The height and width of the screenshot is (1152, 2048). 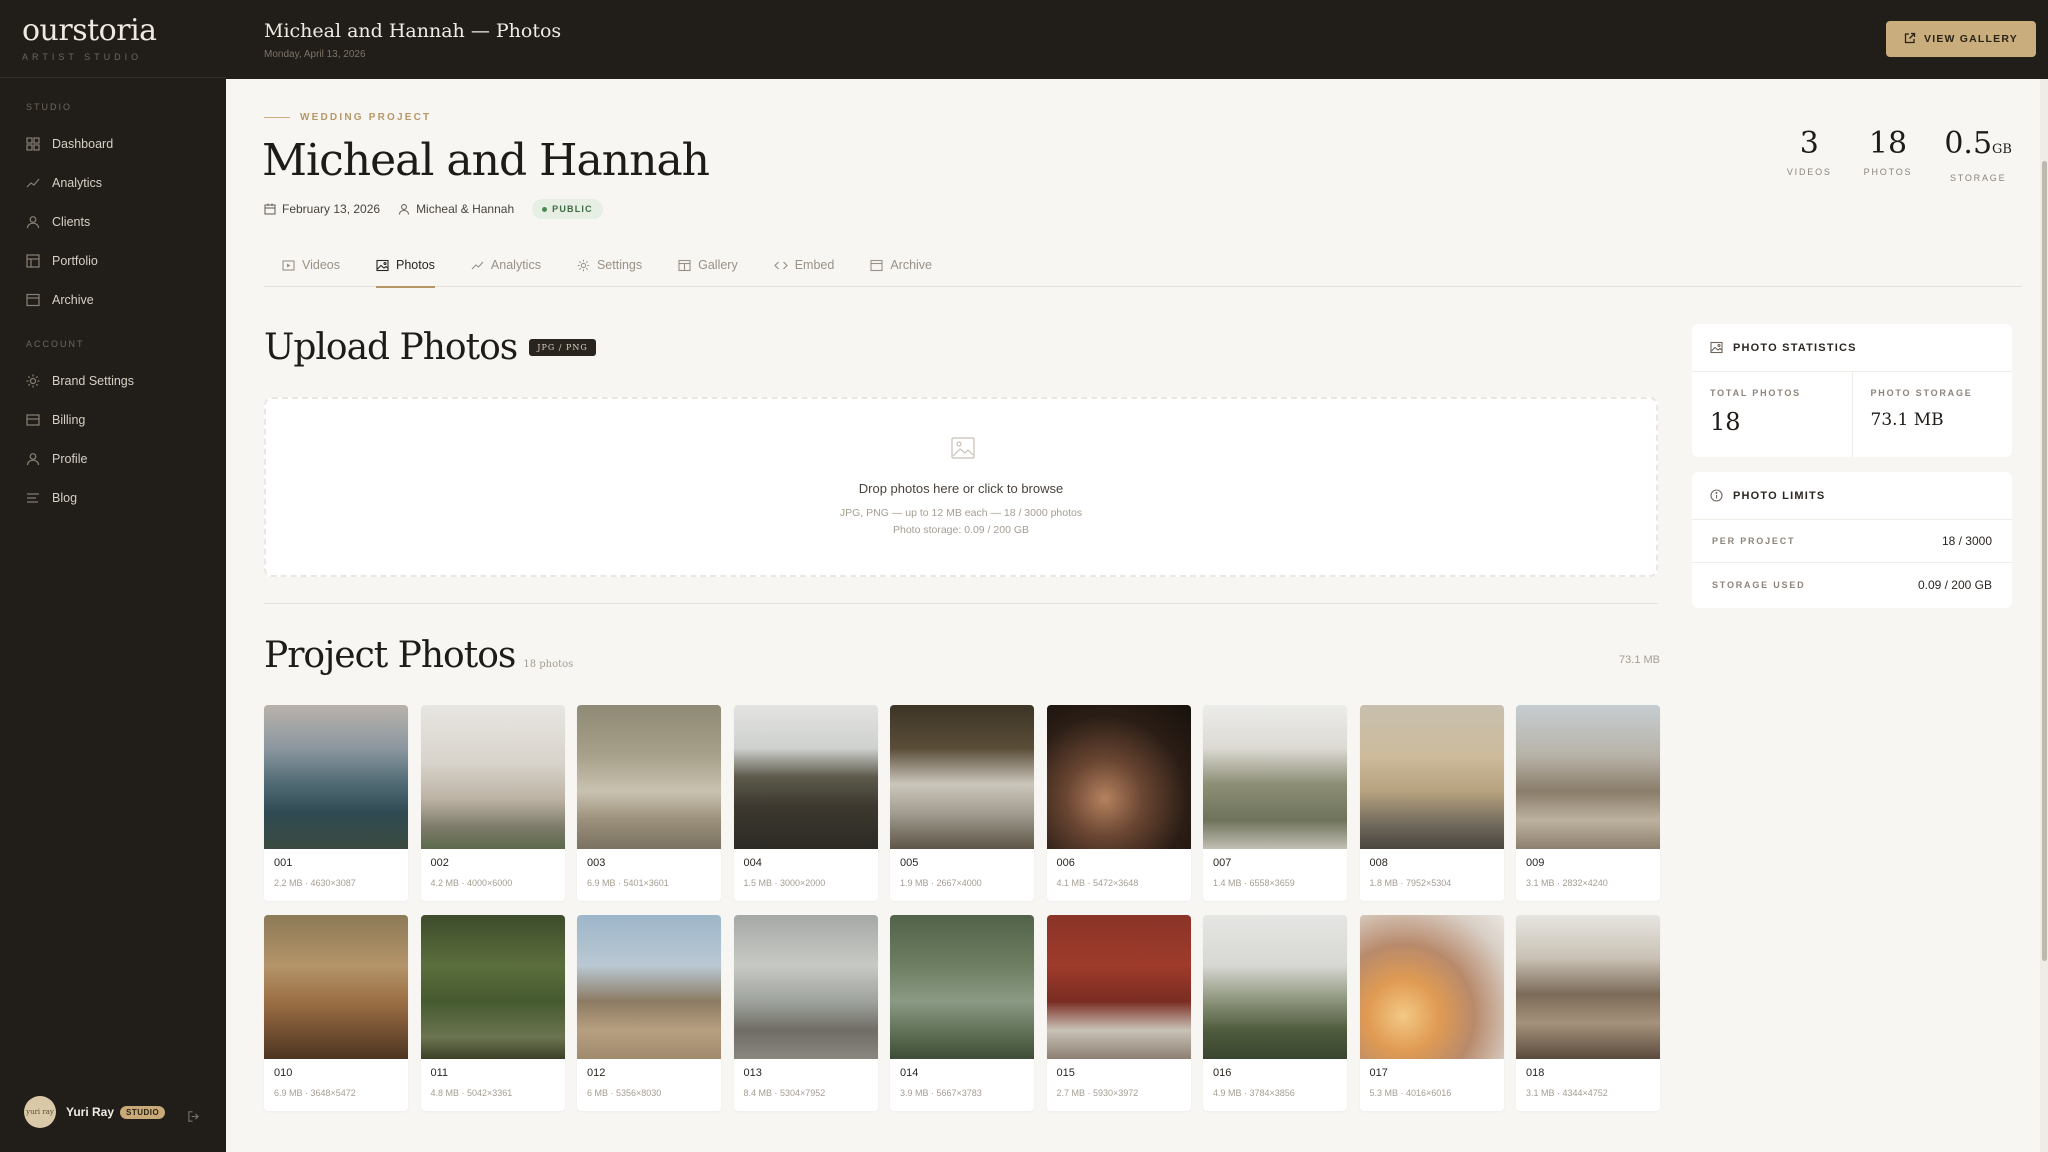 What do you see at coordinates (1966, 541) in the screenshot?
I see `limit-value: 18 / 3000` at bounding box center [1966, 541].